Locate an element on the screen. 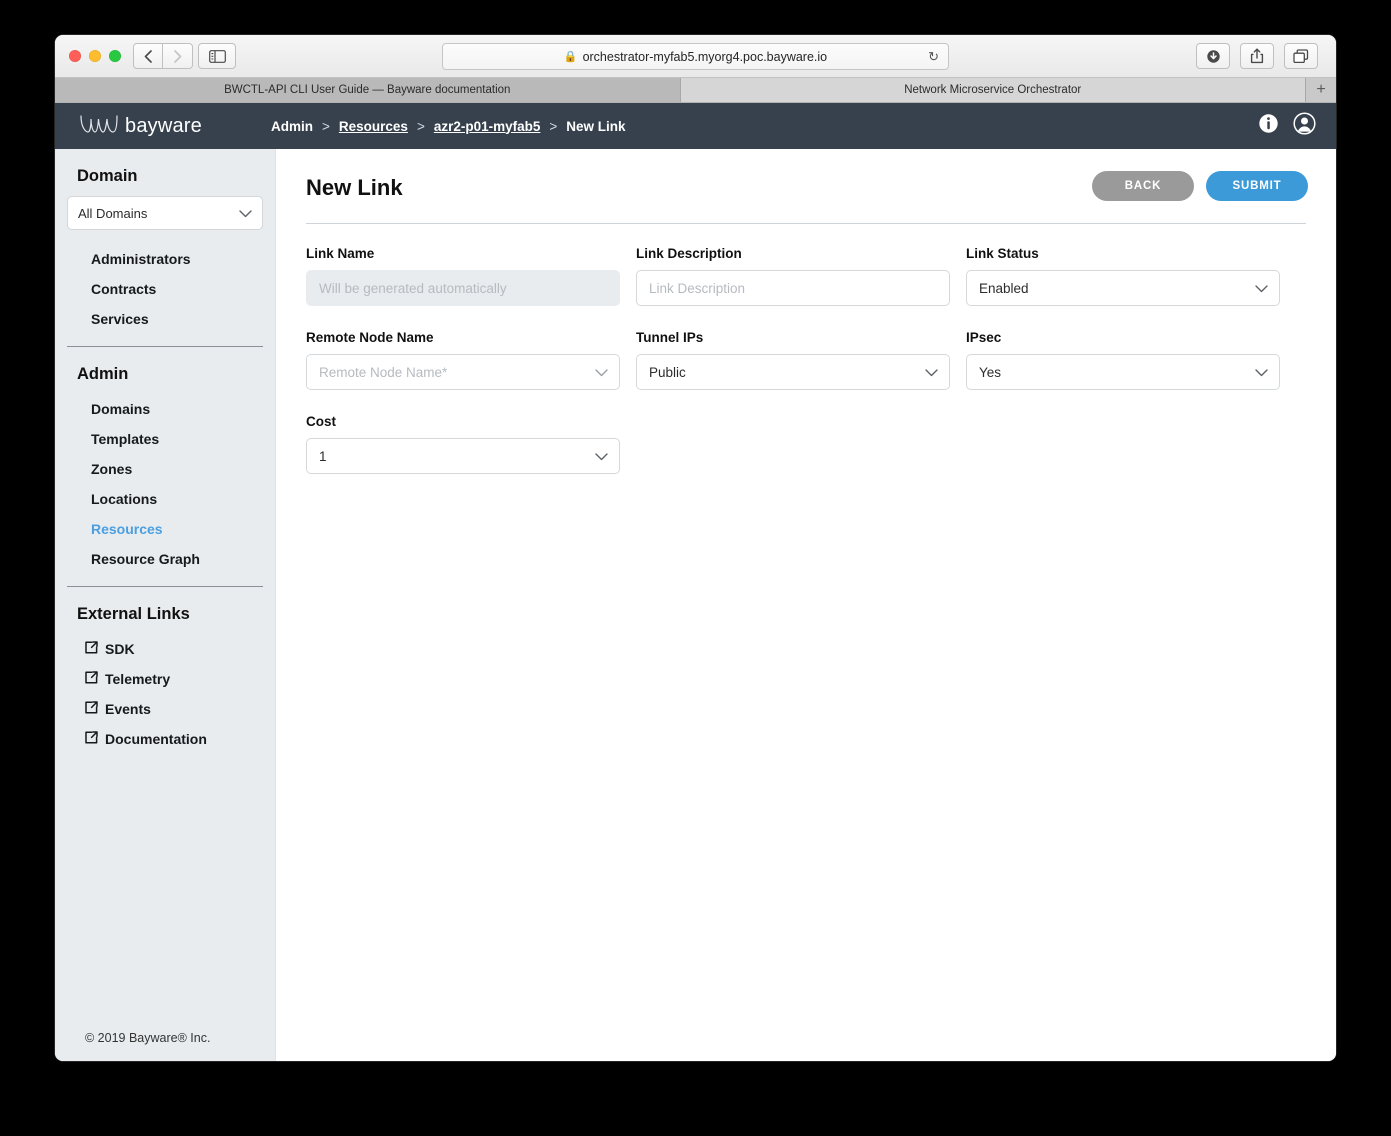 The image size is (1391, 1136). info-icon is located at coordinates (1268, 123).